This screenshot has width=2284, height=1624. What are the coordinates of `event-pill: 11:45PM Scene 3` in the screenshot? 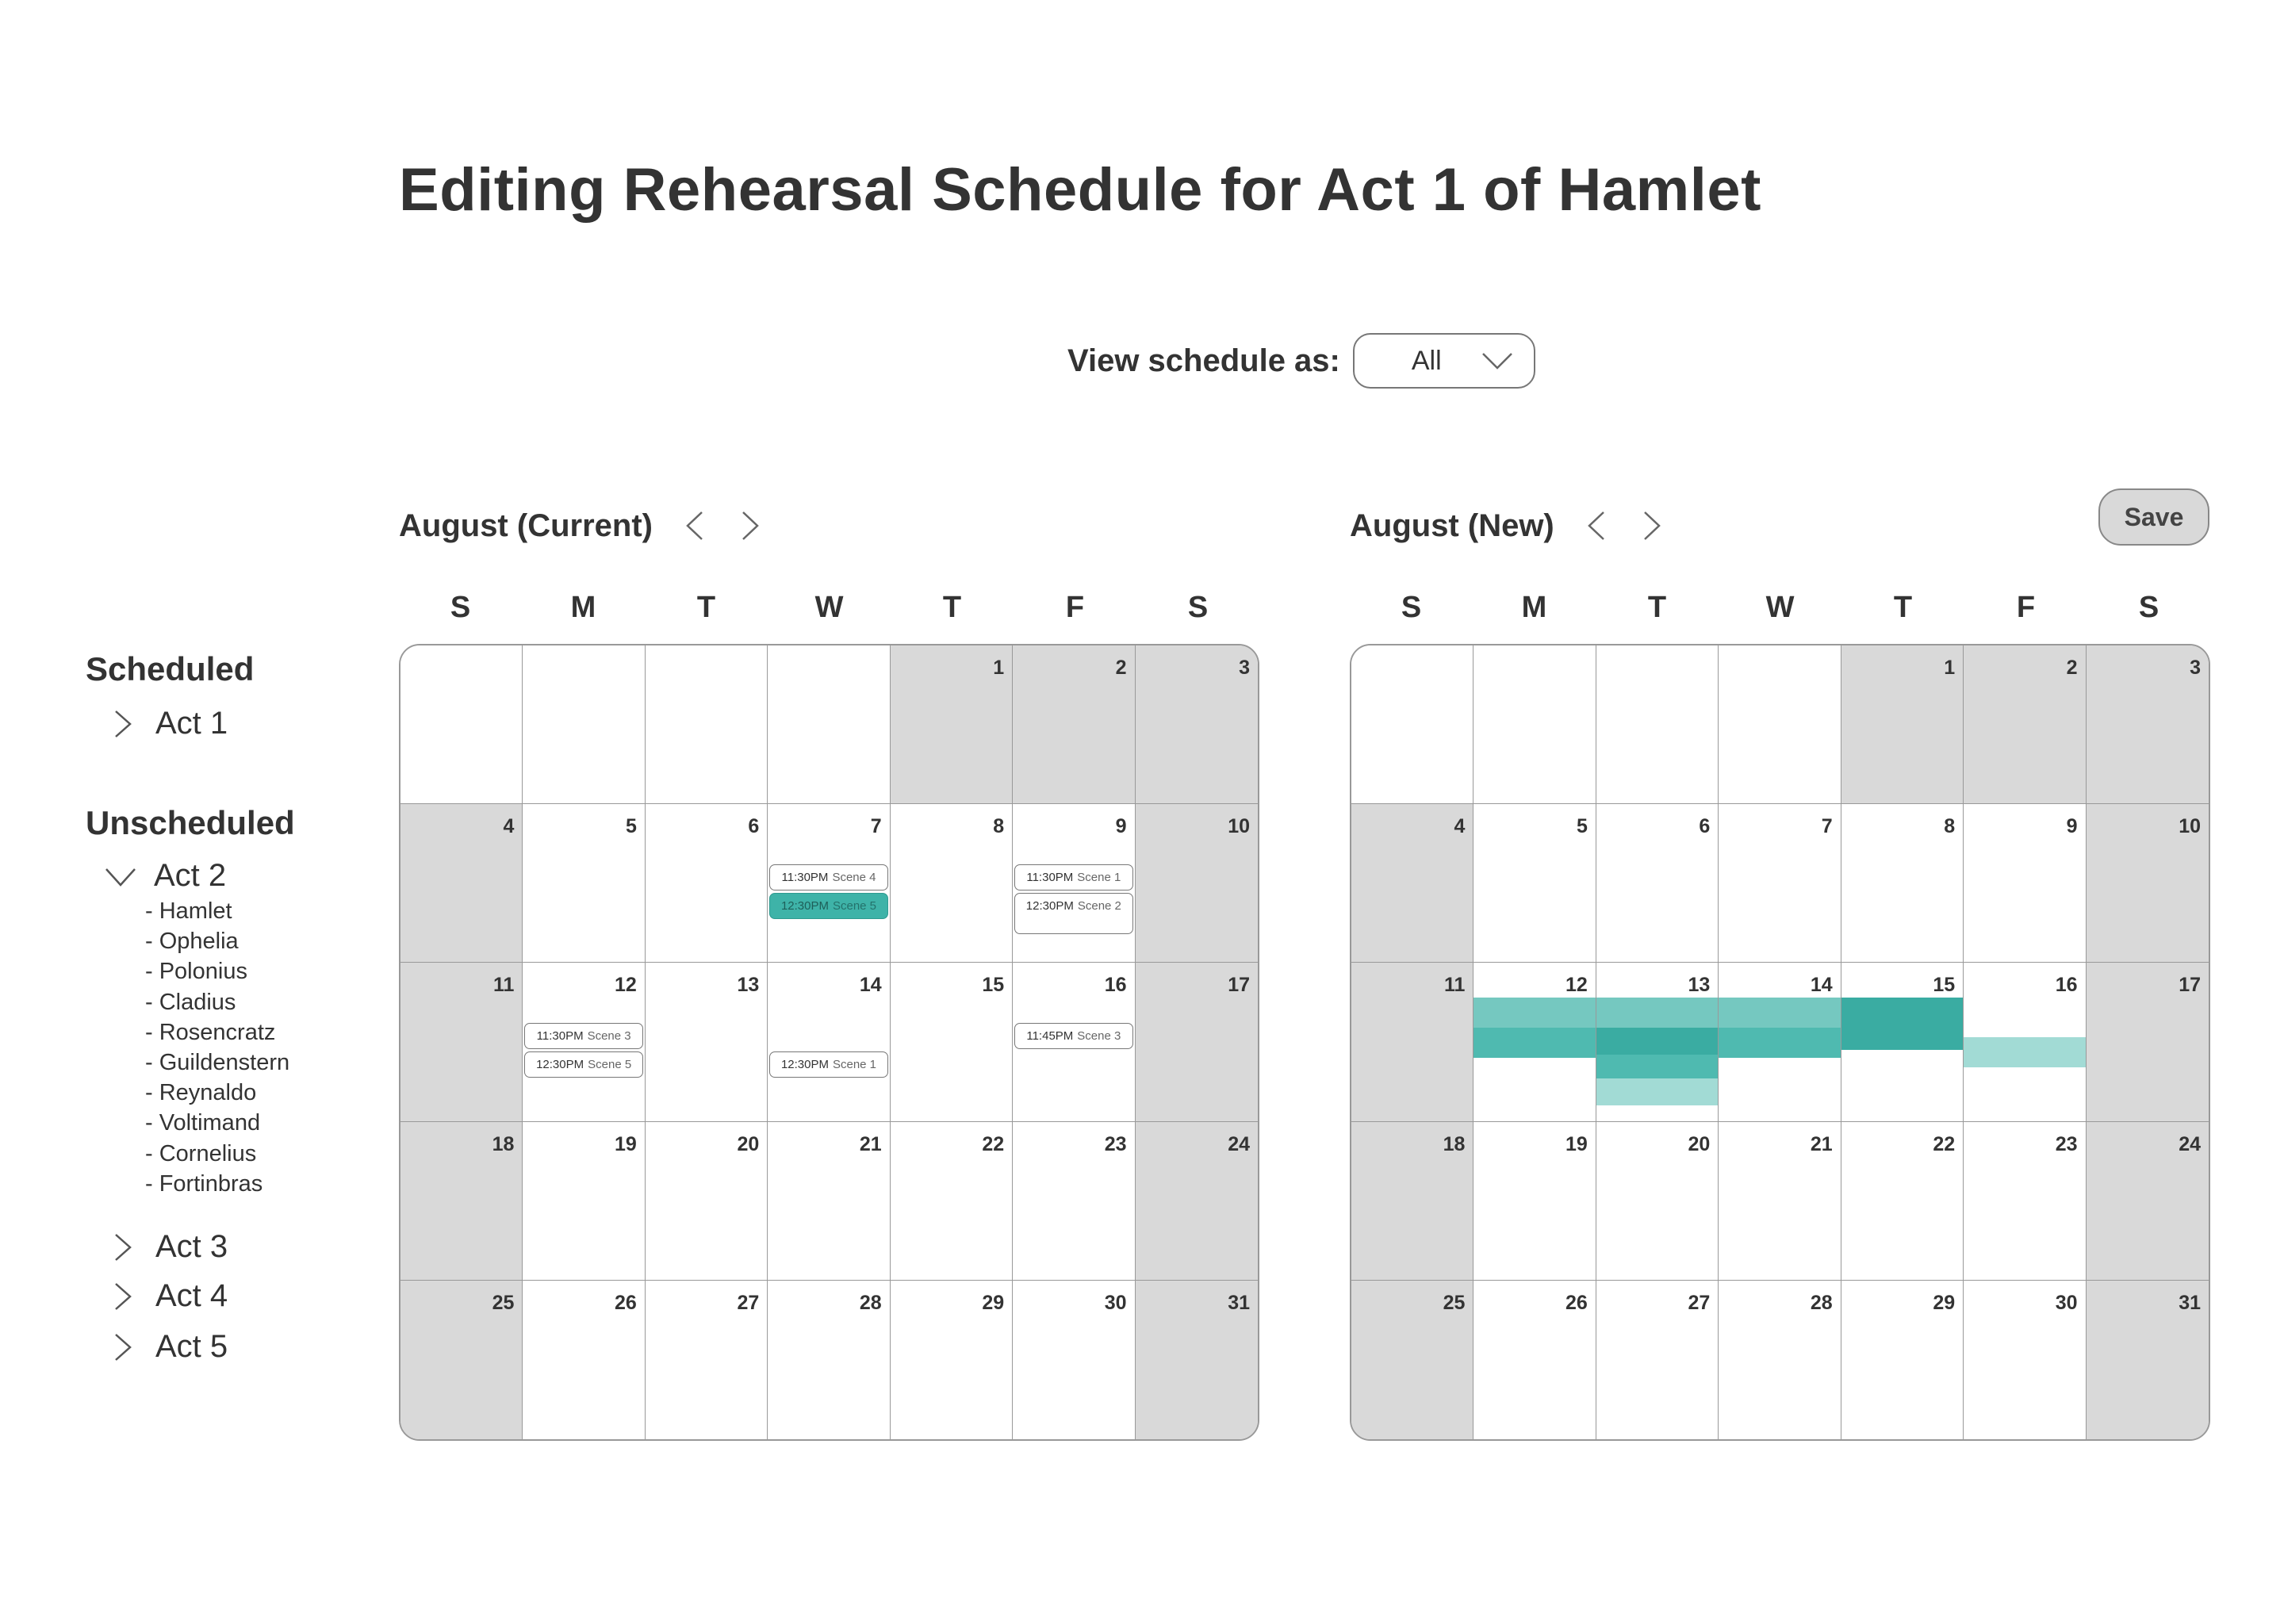 It's located at (1073, 1036).